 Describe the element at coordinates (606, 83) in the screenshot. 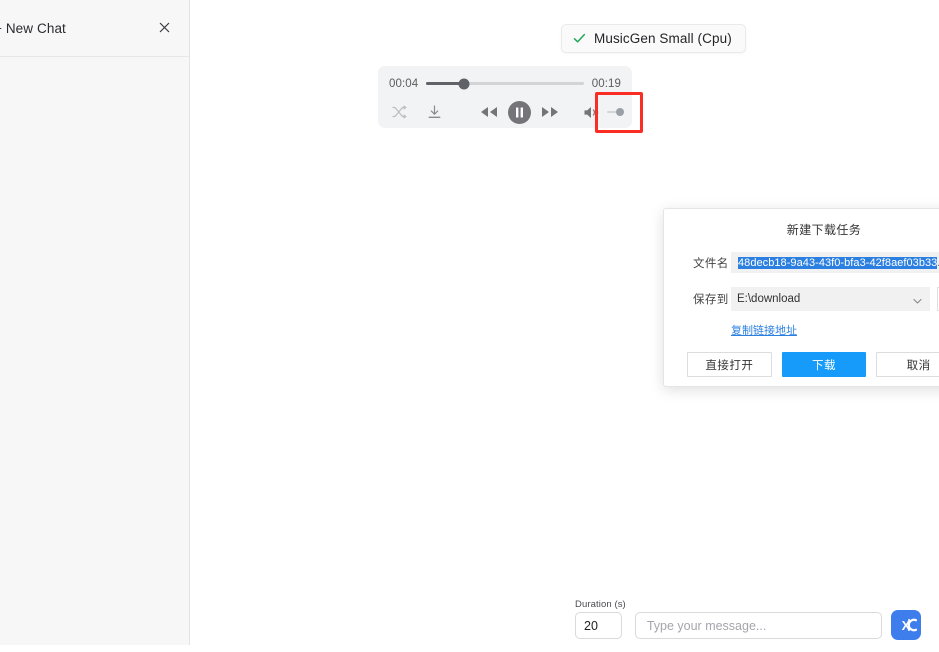

I see `total-time-label: 00:19` at that location.